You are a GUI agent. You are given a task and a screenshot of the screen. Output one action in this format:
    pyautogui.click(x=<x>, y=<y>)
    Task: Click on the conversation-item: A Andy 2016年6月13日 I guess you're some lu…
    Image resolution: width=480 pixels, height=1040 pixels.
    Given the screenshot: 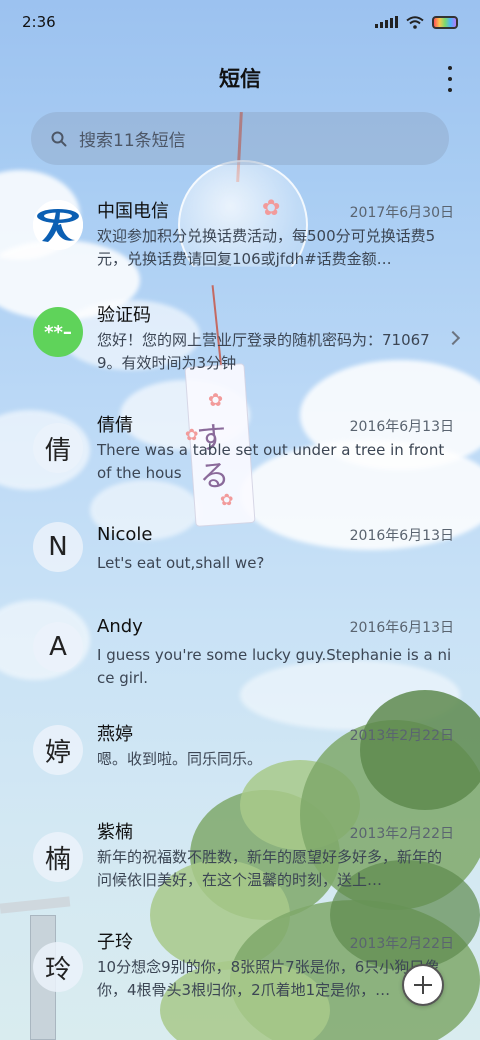 What is the action you would take?
    pyautogui.click(x=240, y=664)
    